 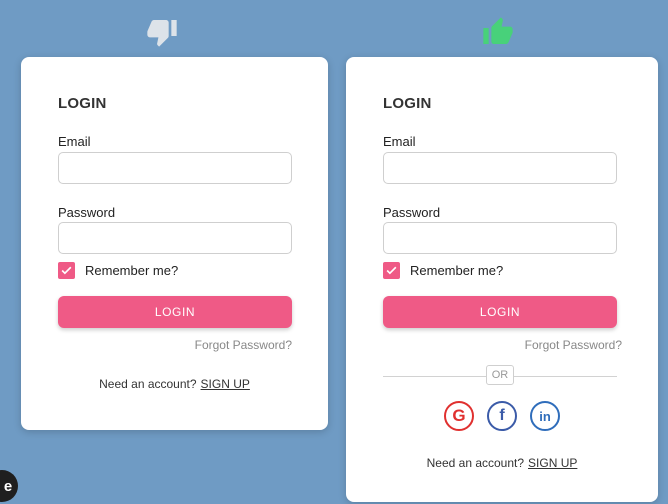 I want to click on or-divider: OR, so click(x=500, y=376).